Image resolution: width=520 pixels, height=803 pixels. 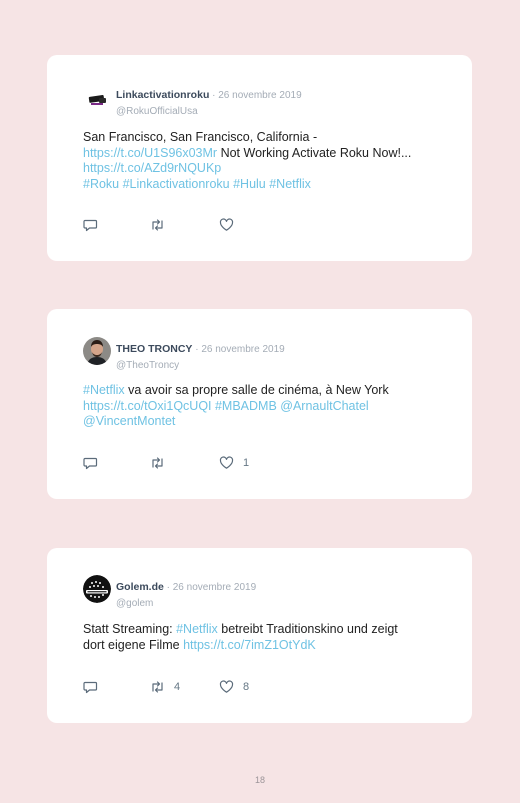 What do you see at coordinates (152, 168) in the screenshot?
I see `tweet-link: https://t.co/AZd9rNQUKp` at bounding box center [152, 168].